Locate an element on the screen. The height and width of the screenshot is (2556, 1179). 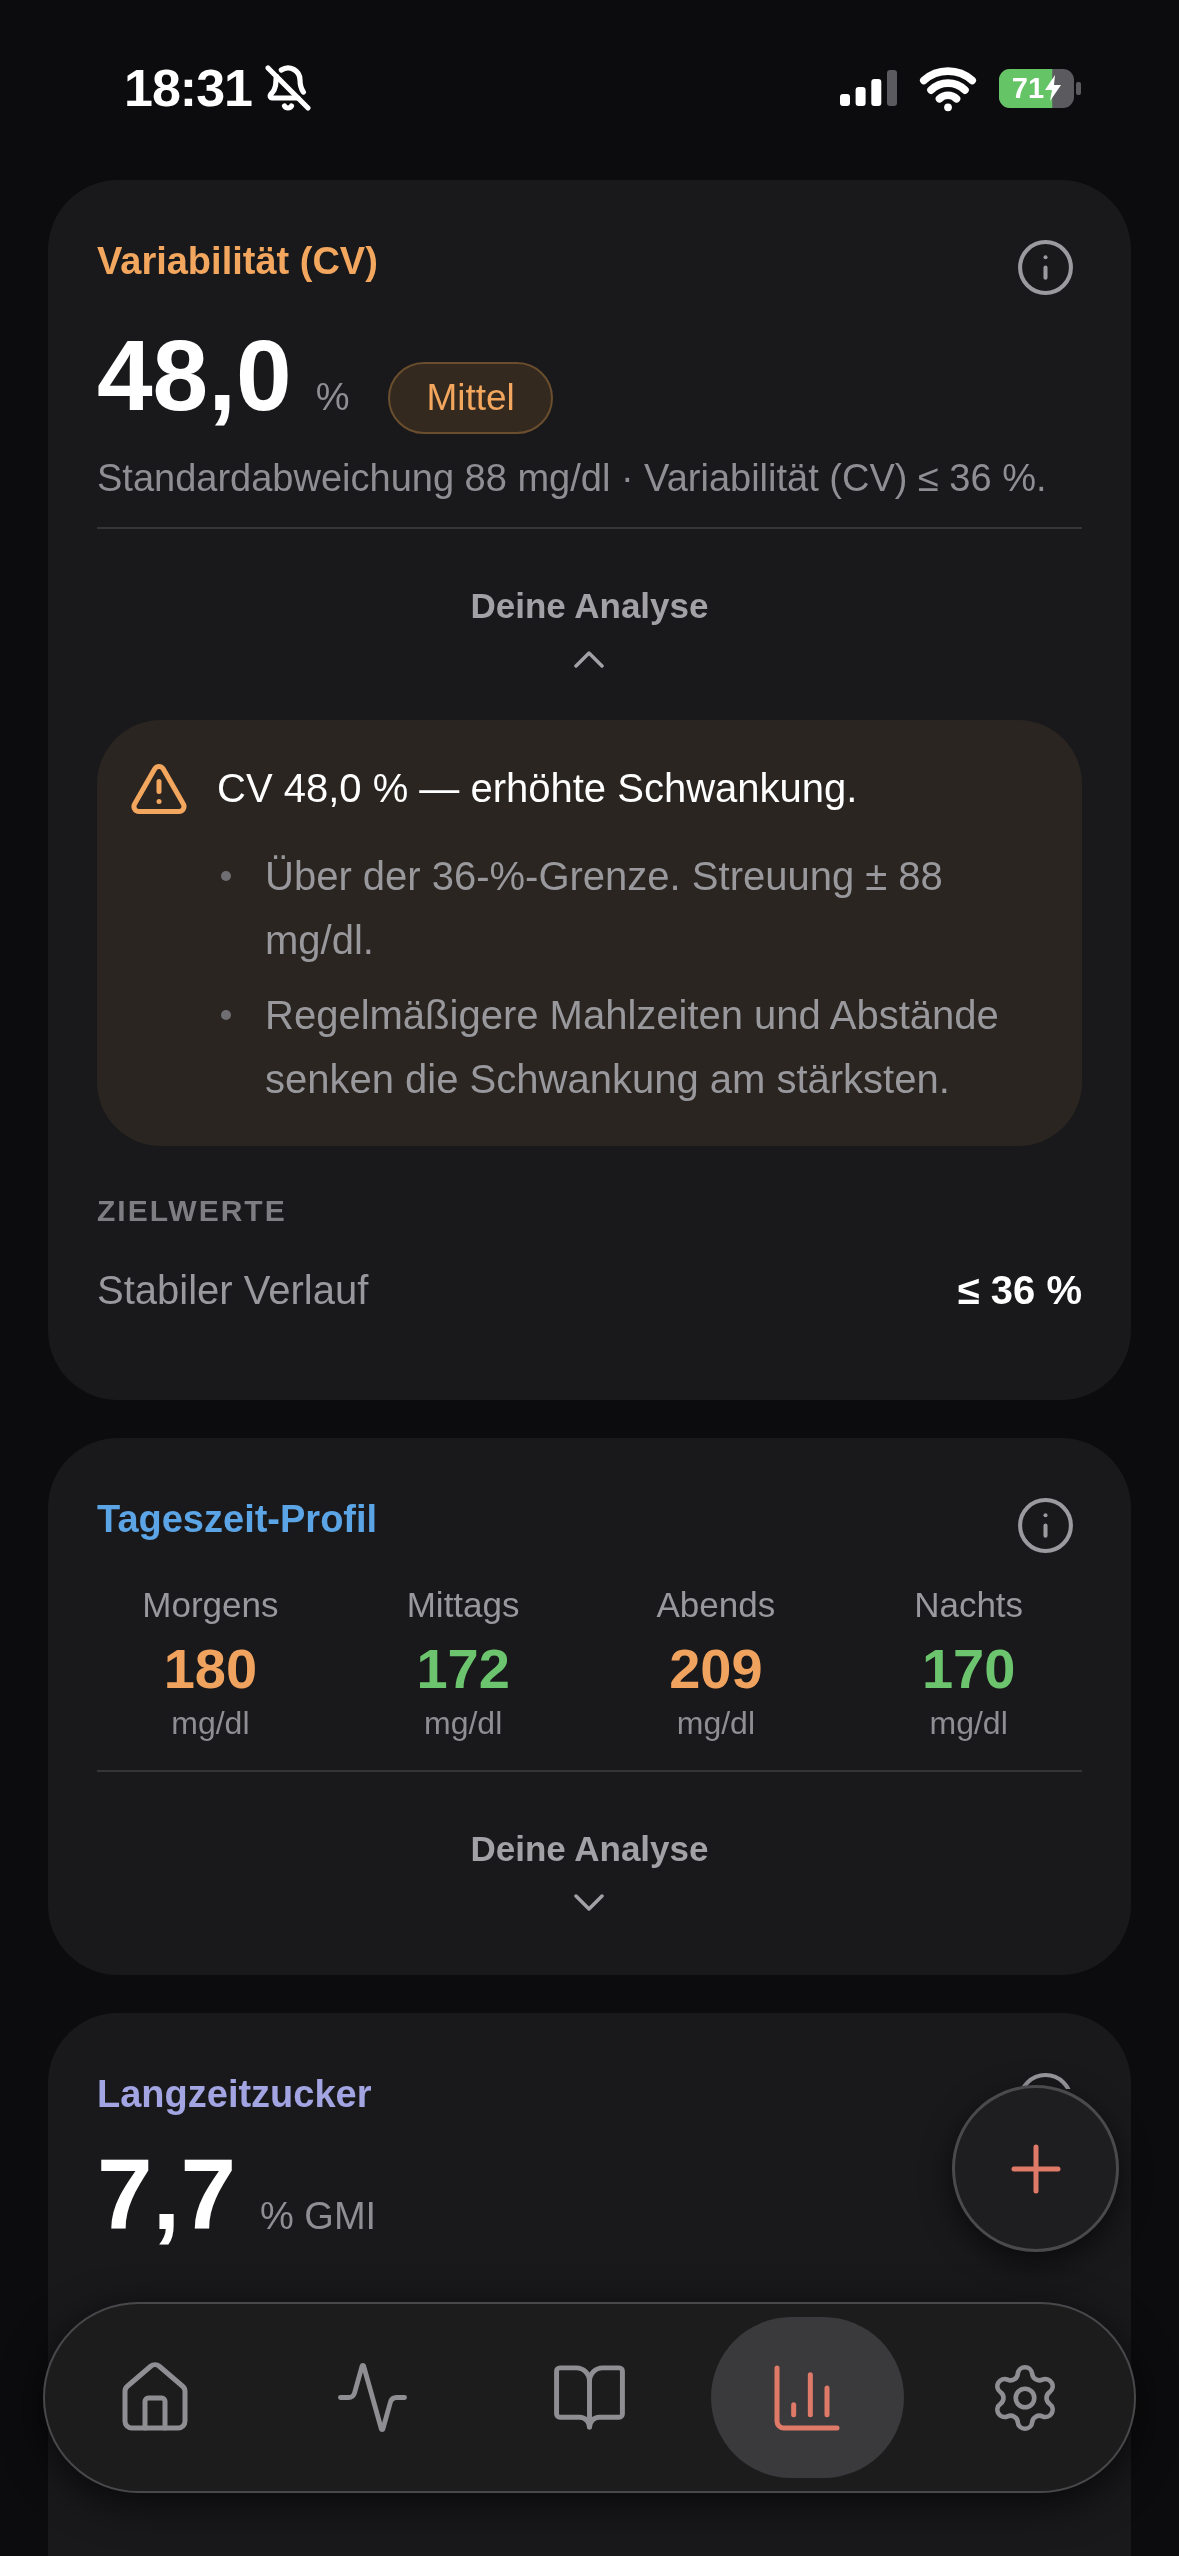
targets-heading: ZIELWERTE is located at coordinates (192, 1211).